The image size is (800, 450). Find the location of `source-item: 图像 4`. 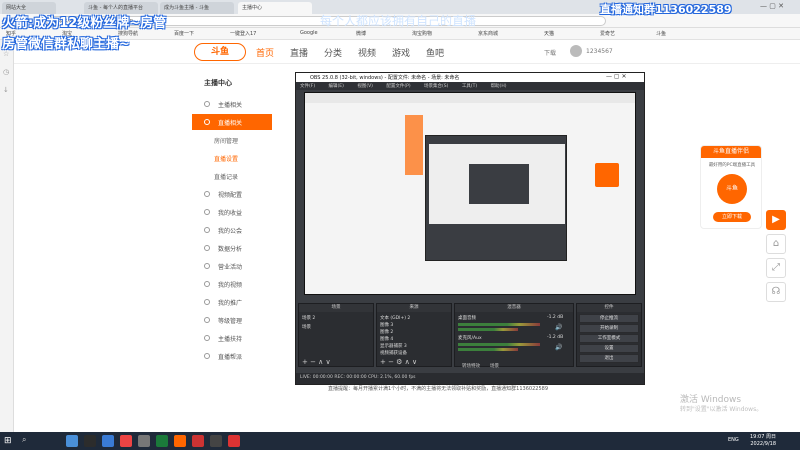

source-item: 图像 4 is located at coordinates (386, 339).